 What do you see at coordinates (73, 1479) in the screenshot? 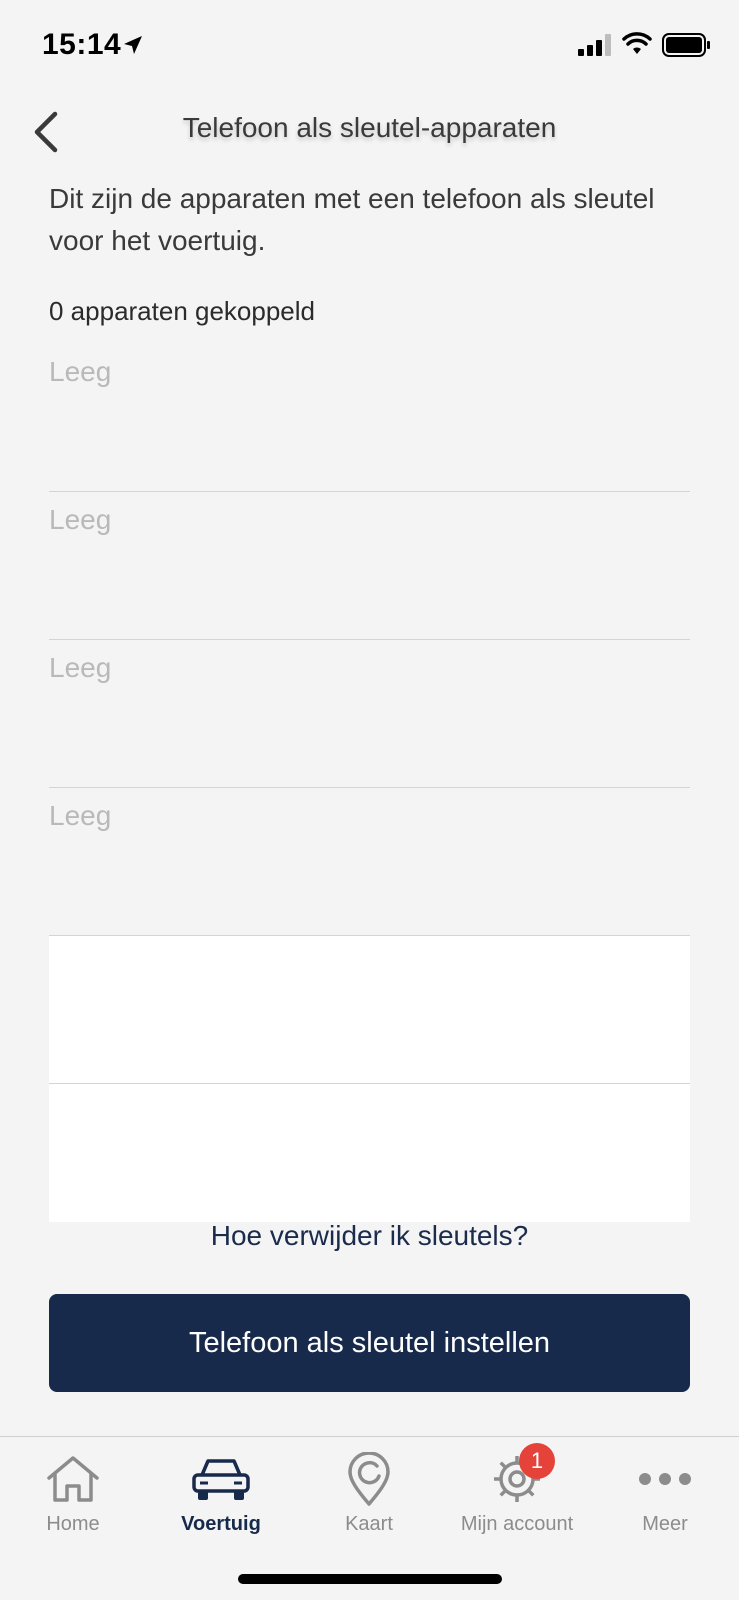
I see `home-icon` at bounding box center [73, 1479].